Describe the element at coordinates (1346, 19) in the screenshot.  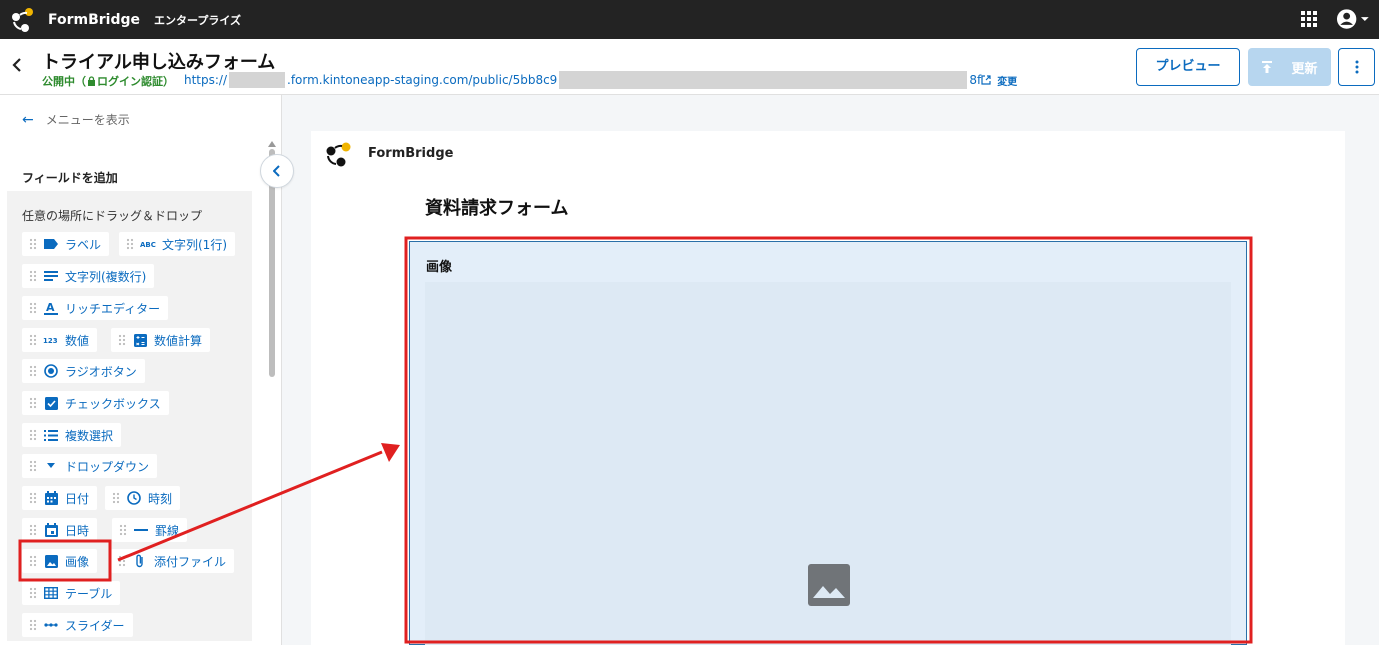
I see `account-icon` at that location.